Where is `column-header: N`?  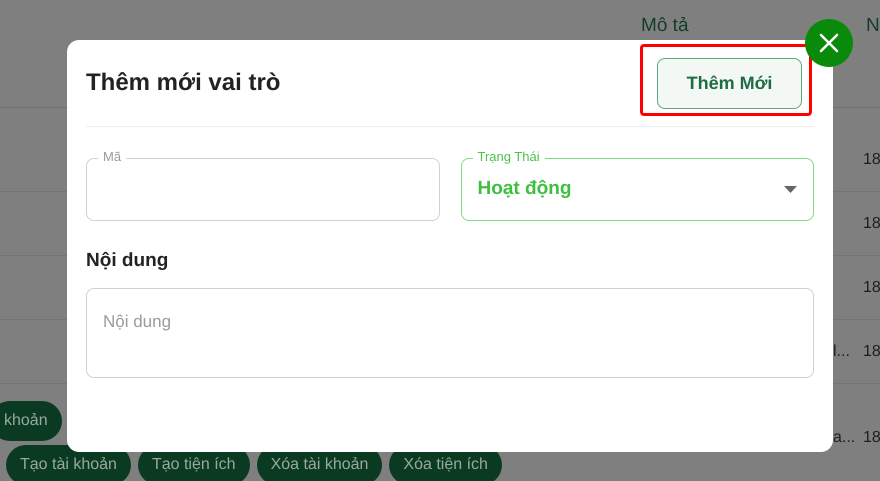
column-header: N is located at coordinates (873, 26).